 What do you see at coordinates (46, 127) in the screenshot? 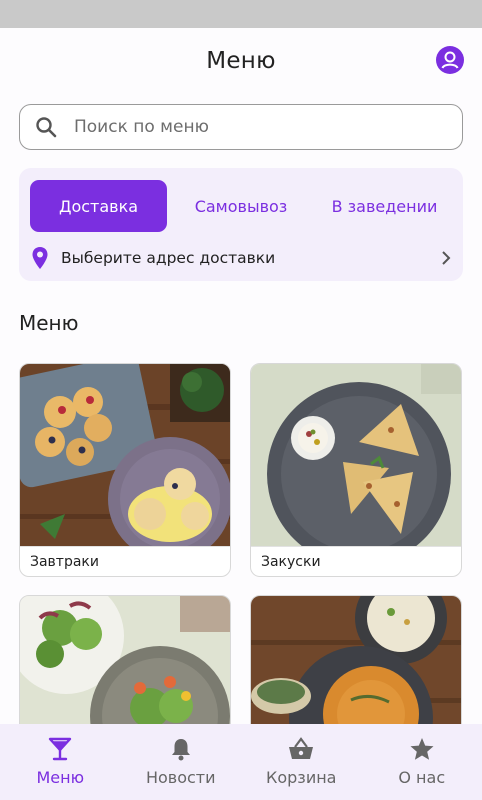
I see `search-icon` at bounding box center [46, 127].